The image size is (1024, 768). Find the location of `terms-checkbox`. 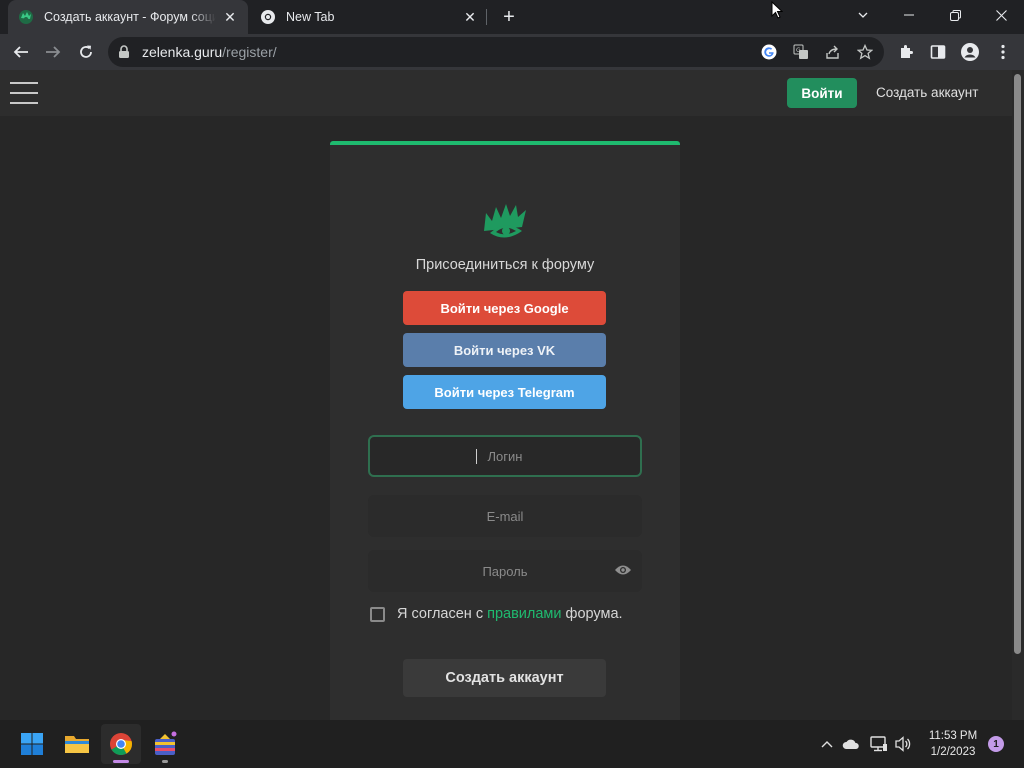

terms-checkbox is located at coordinates (377, 614).